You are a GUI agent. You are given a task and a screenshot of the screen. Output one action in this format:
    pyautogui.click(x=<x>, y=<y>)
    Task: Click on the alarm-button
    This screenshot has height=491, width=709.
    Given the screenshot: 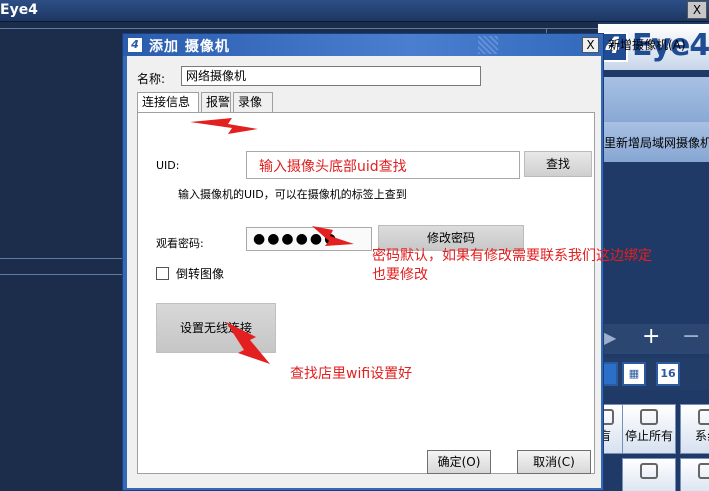 What is the action you would take?
    pyautogui.click(x=649, y=474)
    